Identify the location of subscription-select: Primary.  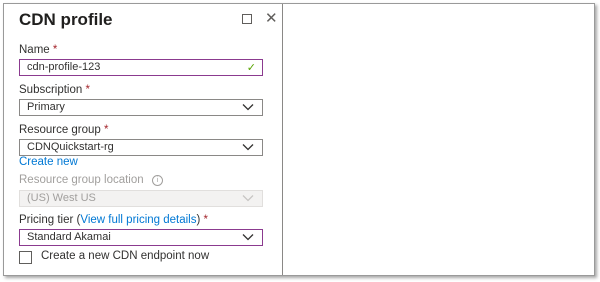
(141, 107).